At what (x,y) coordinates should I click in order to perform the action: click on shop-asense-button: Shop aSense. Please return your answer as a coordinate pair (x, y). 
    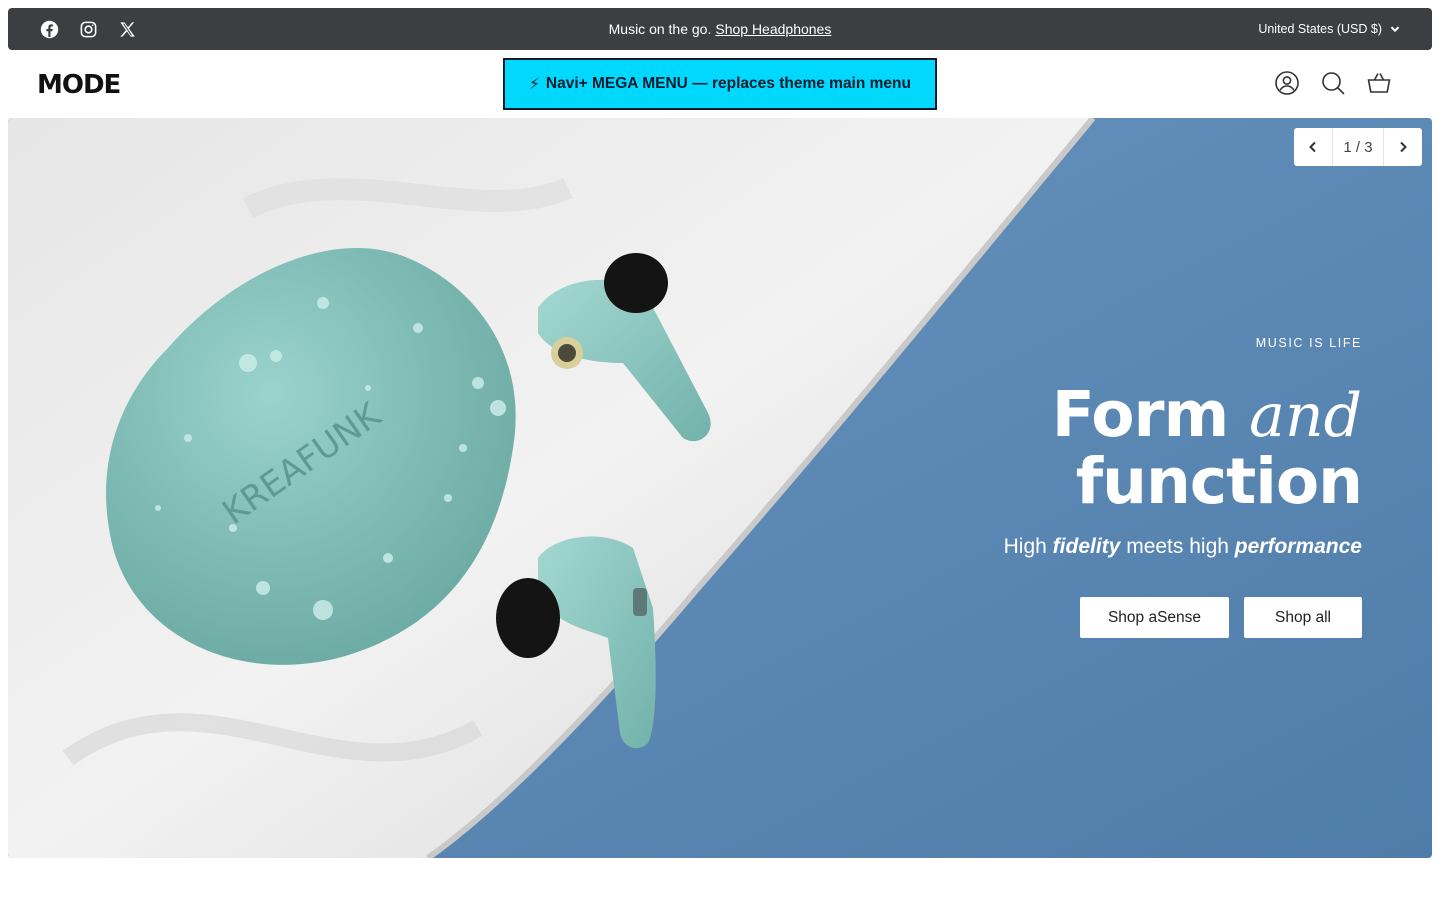
    Looking at the image, I should click on (1154, 617).